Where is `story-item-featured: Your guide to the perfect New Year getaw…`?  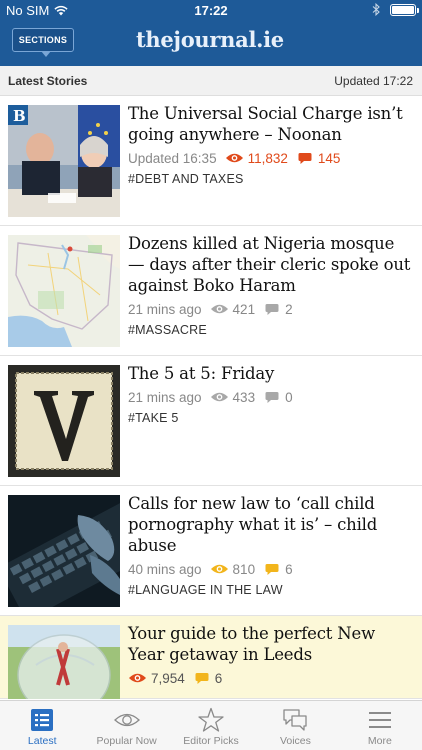
story-item-featured: Your guide to the perfect New Year getaw… is located at coordinates (211, 657).